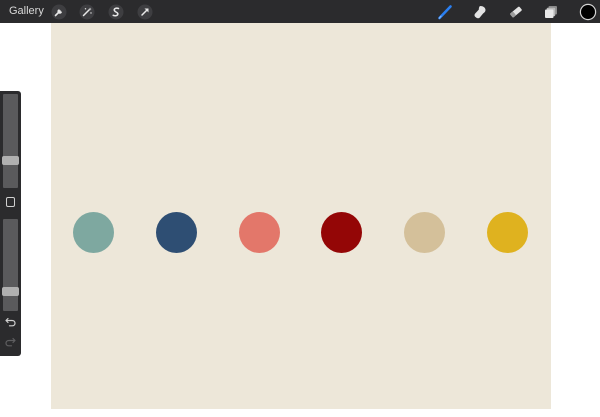 Image resolution: width=600 pixels, height=417 pixels. I want to click on brush-icon, so click(445, 12).